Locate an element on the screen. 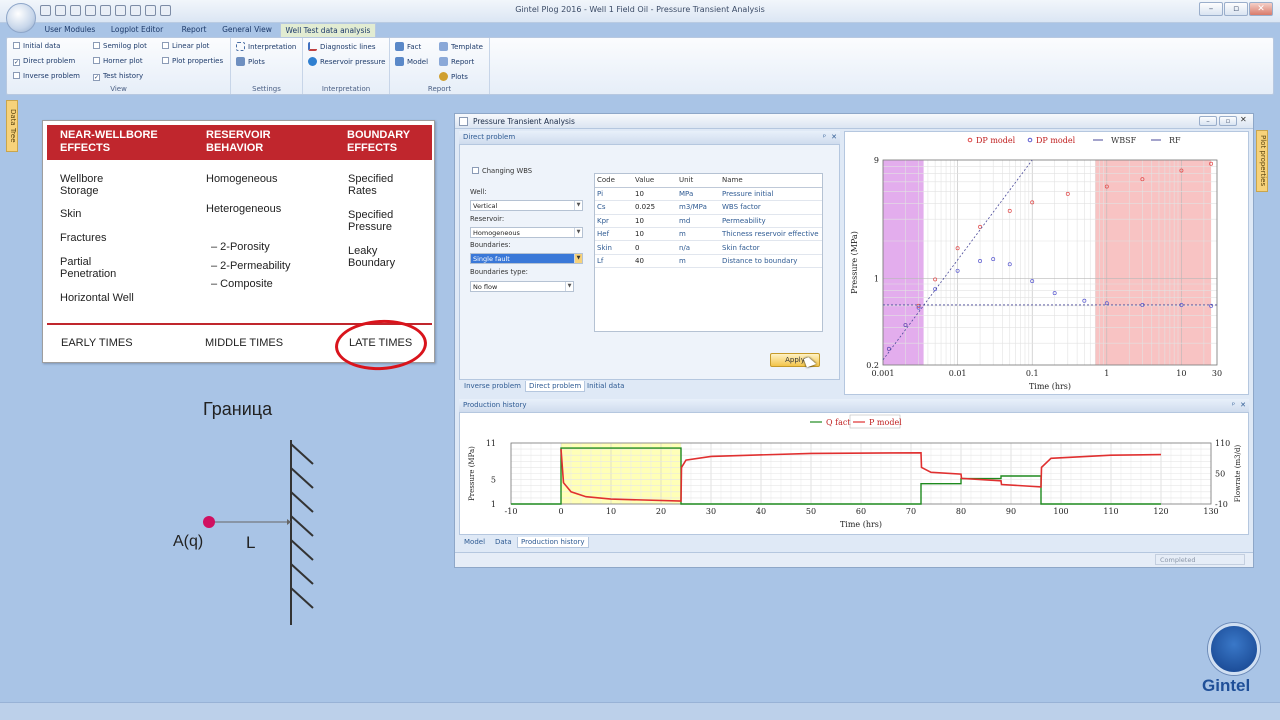 The height and width of the screenshot is (720, 1280). tab-direct-problem: Direct problem is located at coordinates (555, 386).